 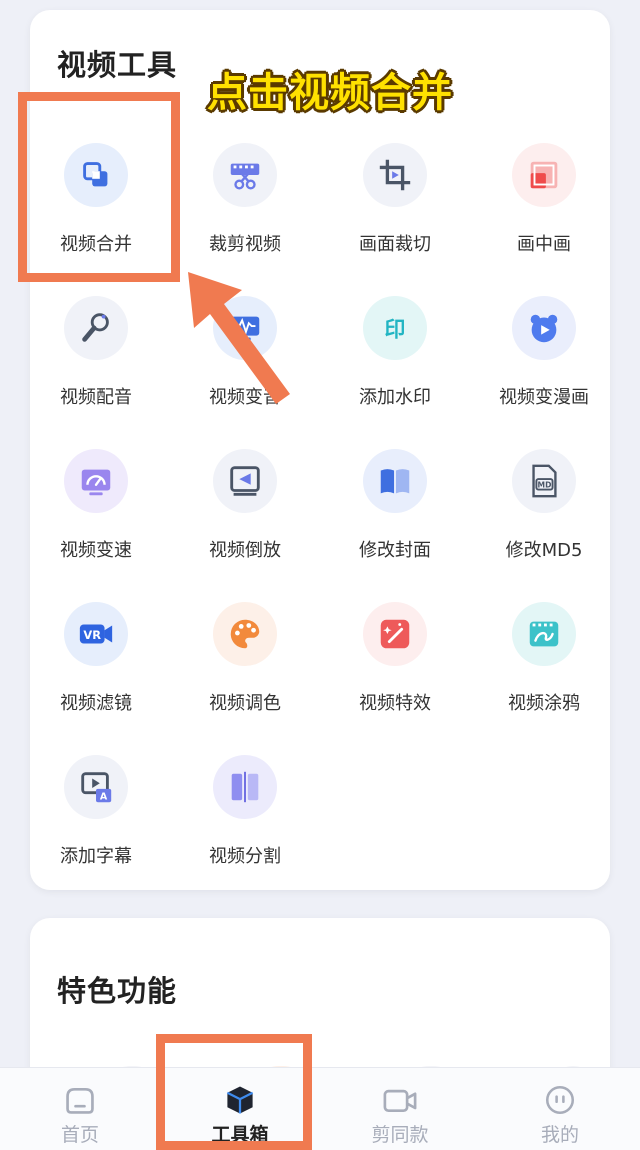 I want to click on tool-frame-crop: 画面裁切, so click(x=401, y=215).